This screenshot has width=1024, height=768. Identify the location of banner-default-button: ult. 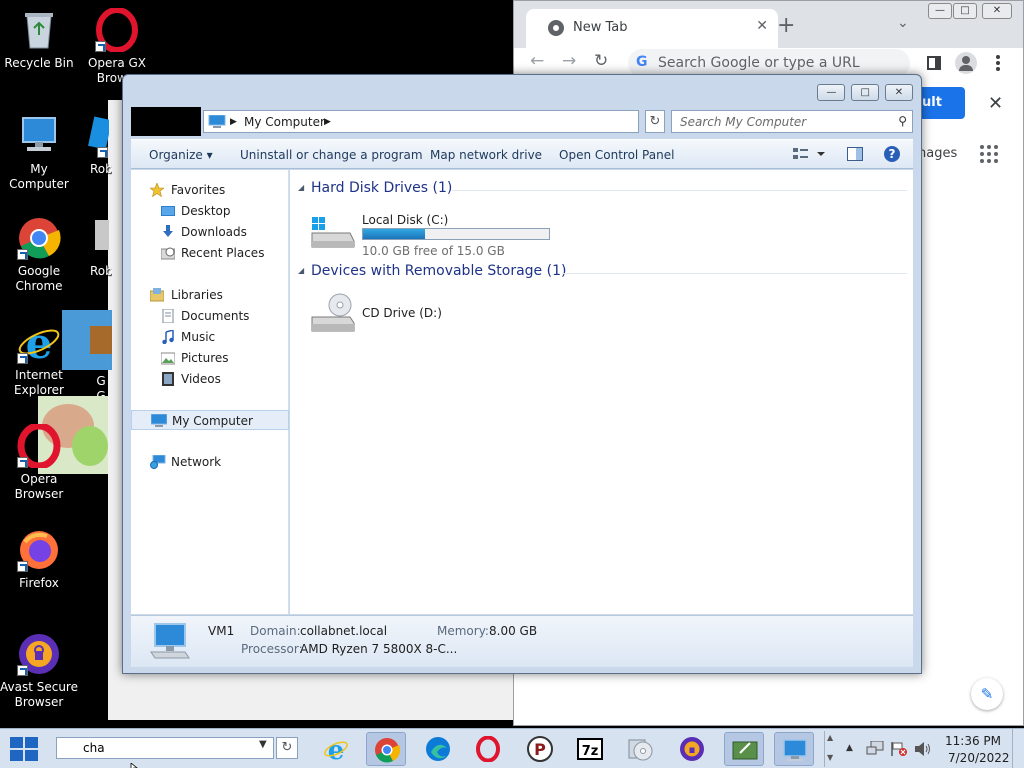
(942, 103).